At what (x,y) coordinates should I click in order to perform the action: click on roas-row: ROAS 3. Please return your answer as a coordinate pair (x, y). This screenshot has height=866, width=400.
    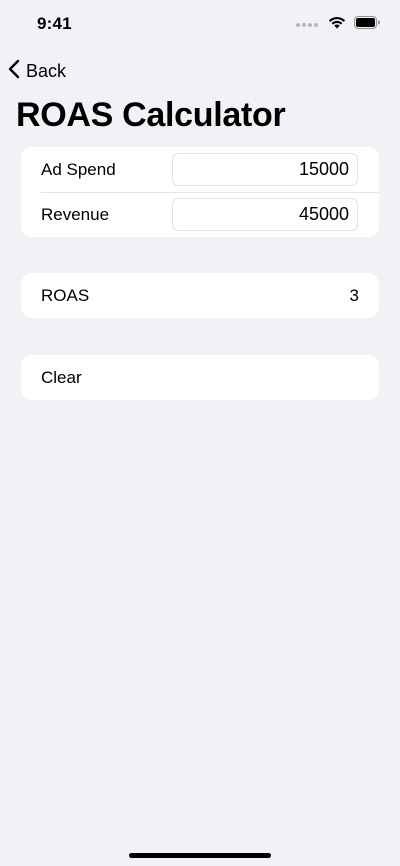
    Looking at the image, I should click on (200, 295).